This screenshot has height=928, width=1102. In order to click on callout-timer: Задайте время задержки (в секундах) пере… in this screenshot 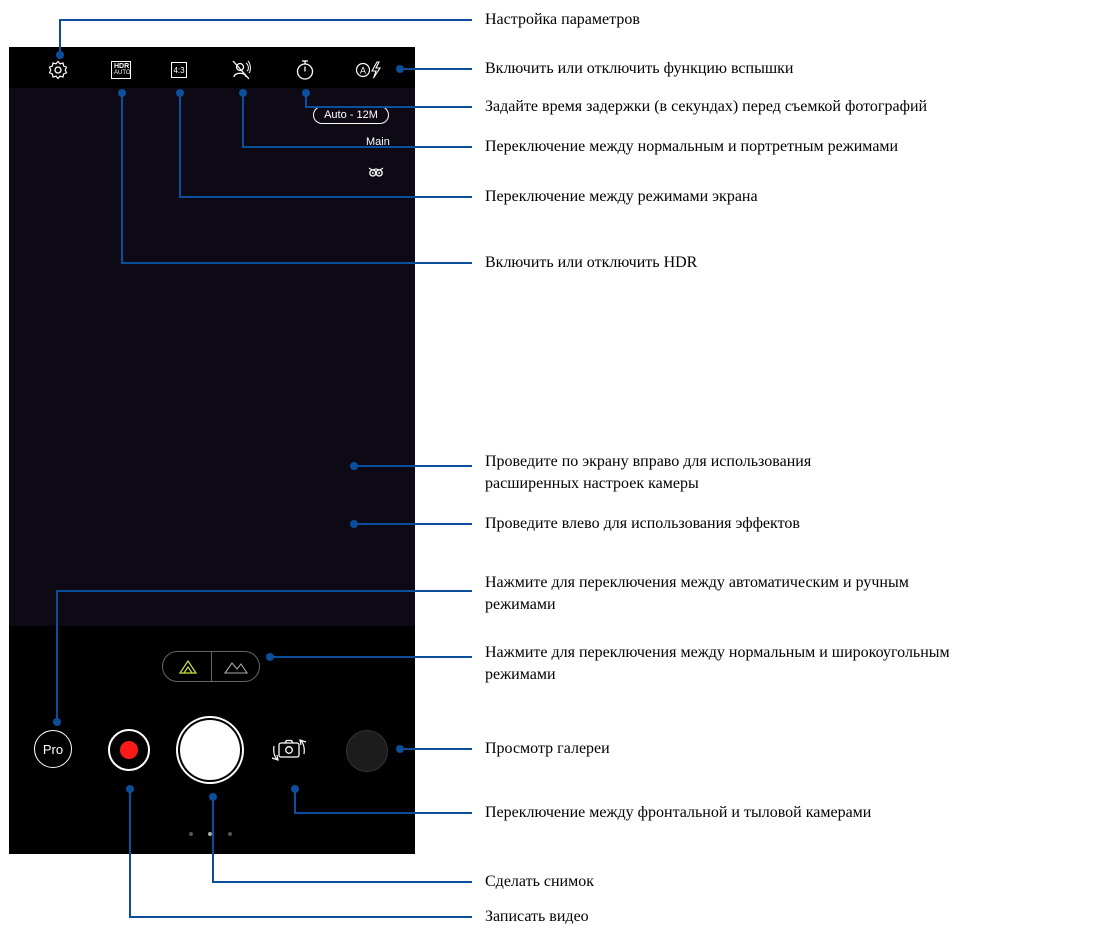, I will do `click(706, 106)`.